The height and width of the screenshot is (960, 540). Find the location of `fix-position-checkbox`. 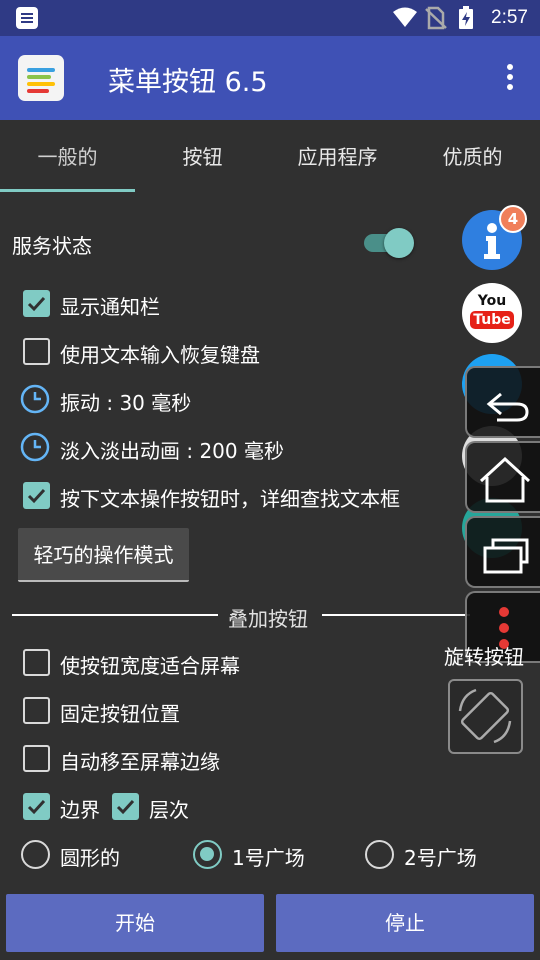

fix-position-checkbox is located at coordinates (36, 710).